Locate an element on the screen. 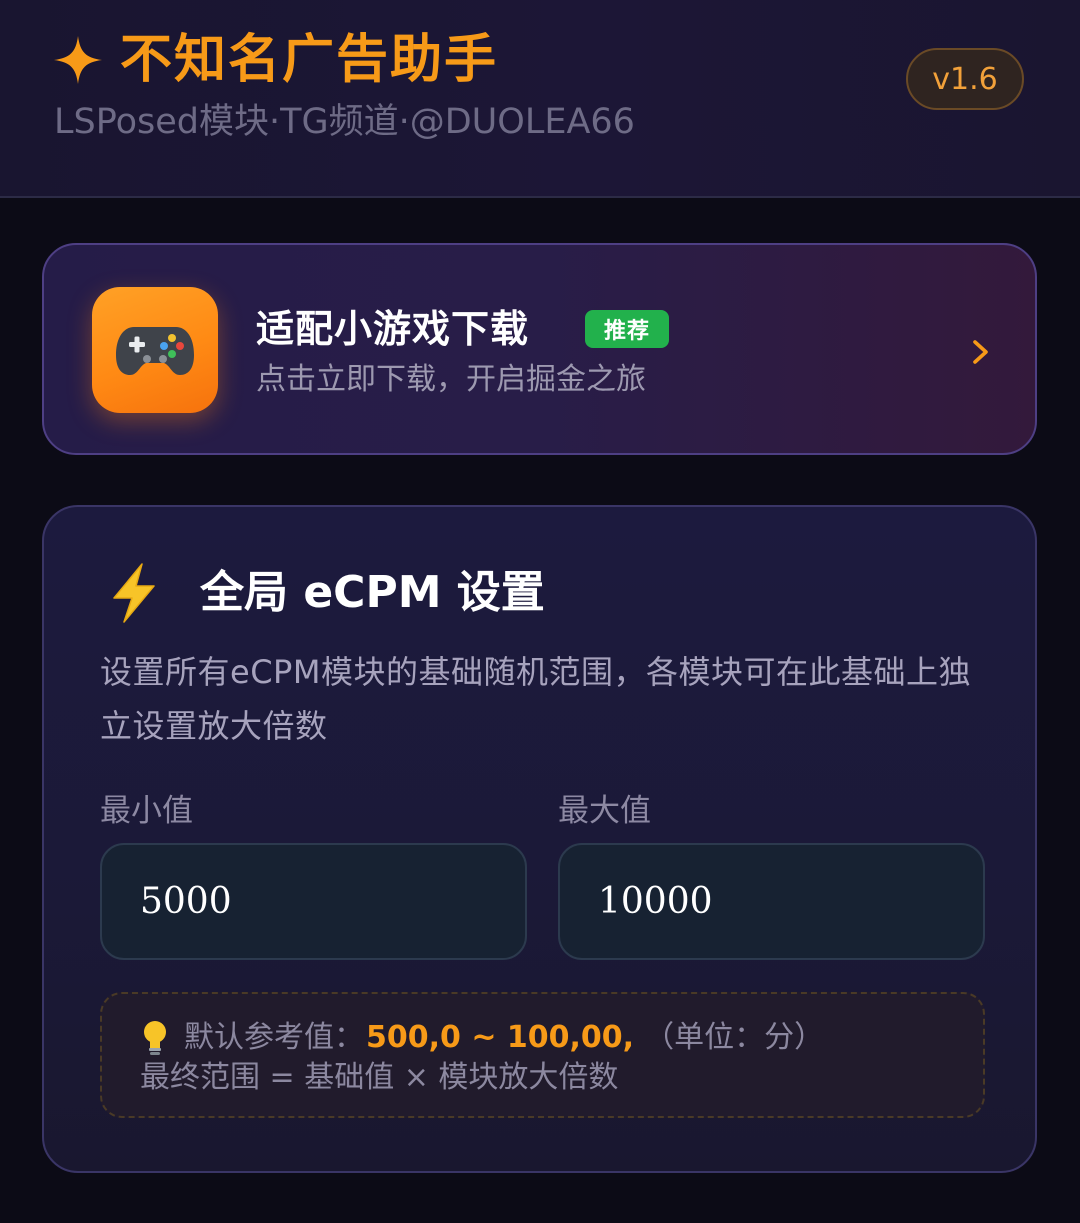 Image resolution: width=1080 pixels, height=1223 pixels. promo-title: 适配小游戏下载 is located at coordinates (393, 329).